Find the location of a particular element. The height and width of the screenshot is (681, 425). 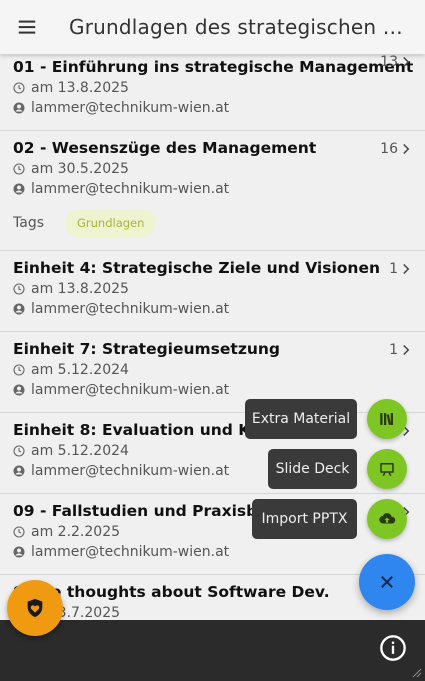

item-title: Some thoughts about Software Dev. is located at coordinates (171, 592).